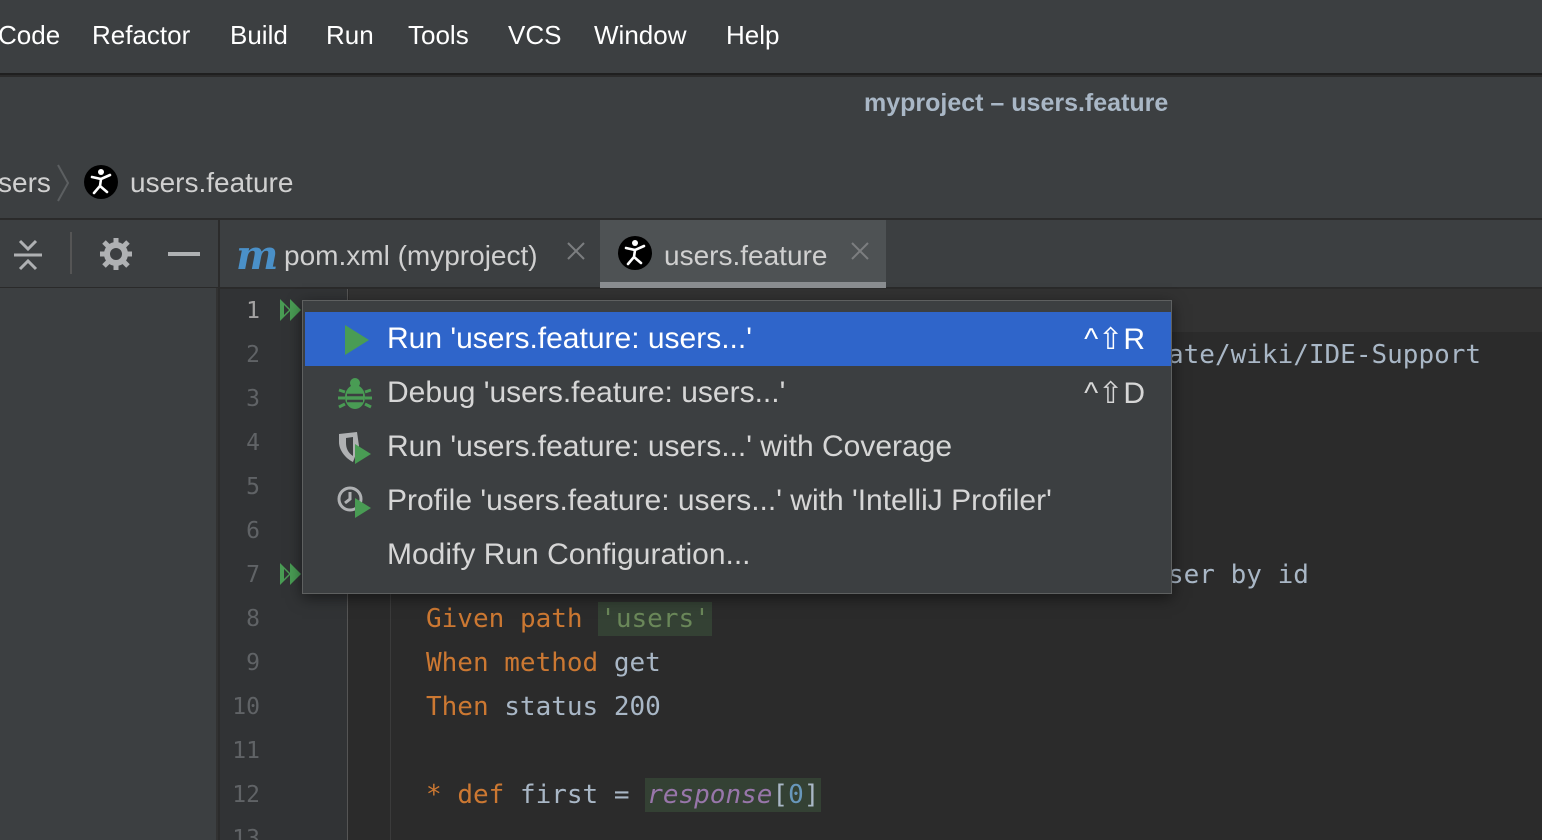 The width and height of the screenshot is (1542, 840). What do you see at coordinates (655, 619) in the screenshot?
I see `code-string: 'users'` at bounding box center [655, 619].